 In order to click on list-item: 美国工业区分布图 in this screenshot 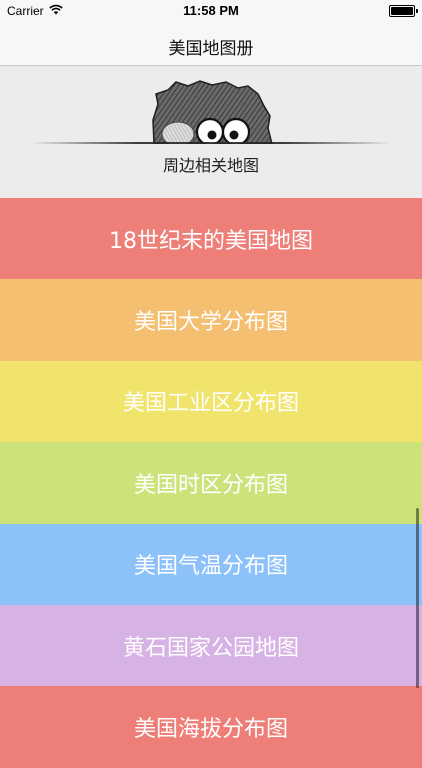, I will do `click(211, 401)`.